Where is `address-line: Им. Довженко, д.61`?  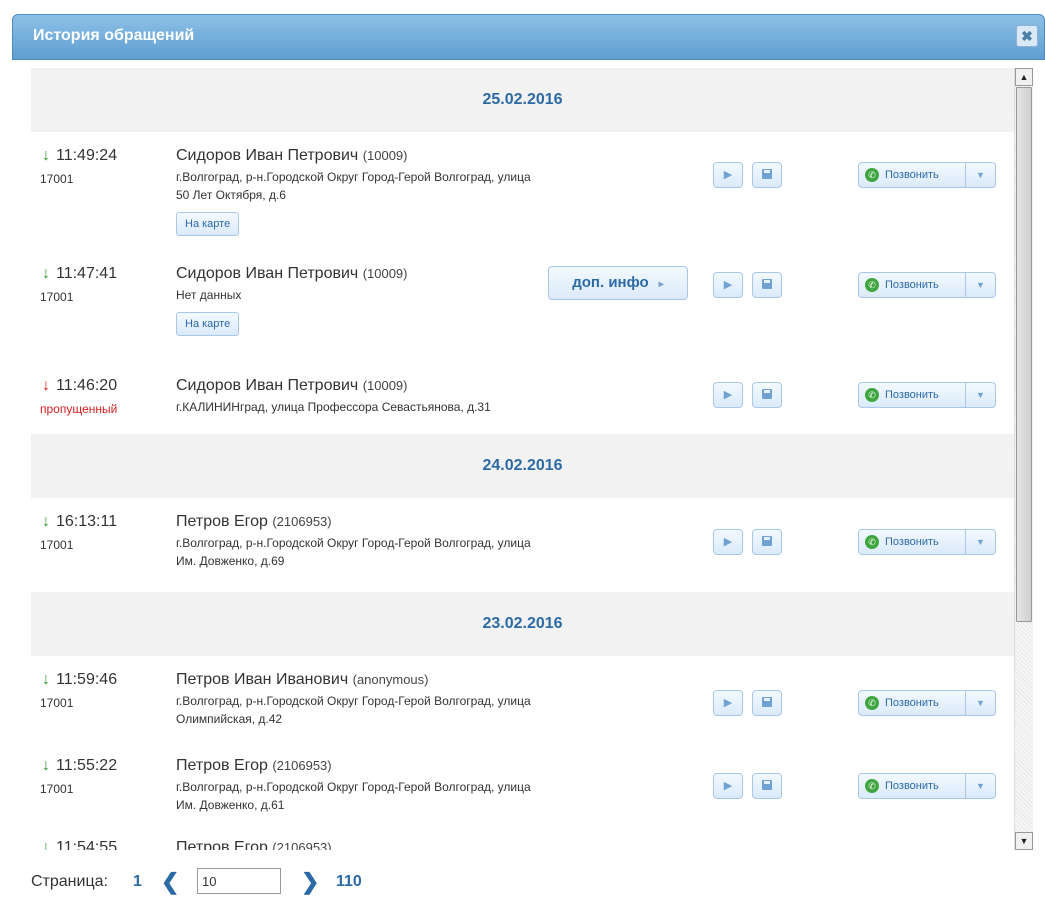 address-line: Им. Довженко, д.61 is located at coordinates (230, 805).